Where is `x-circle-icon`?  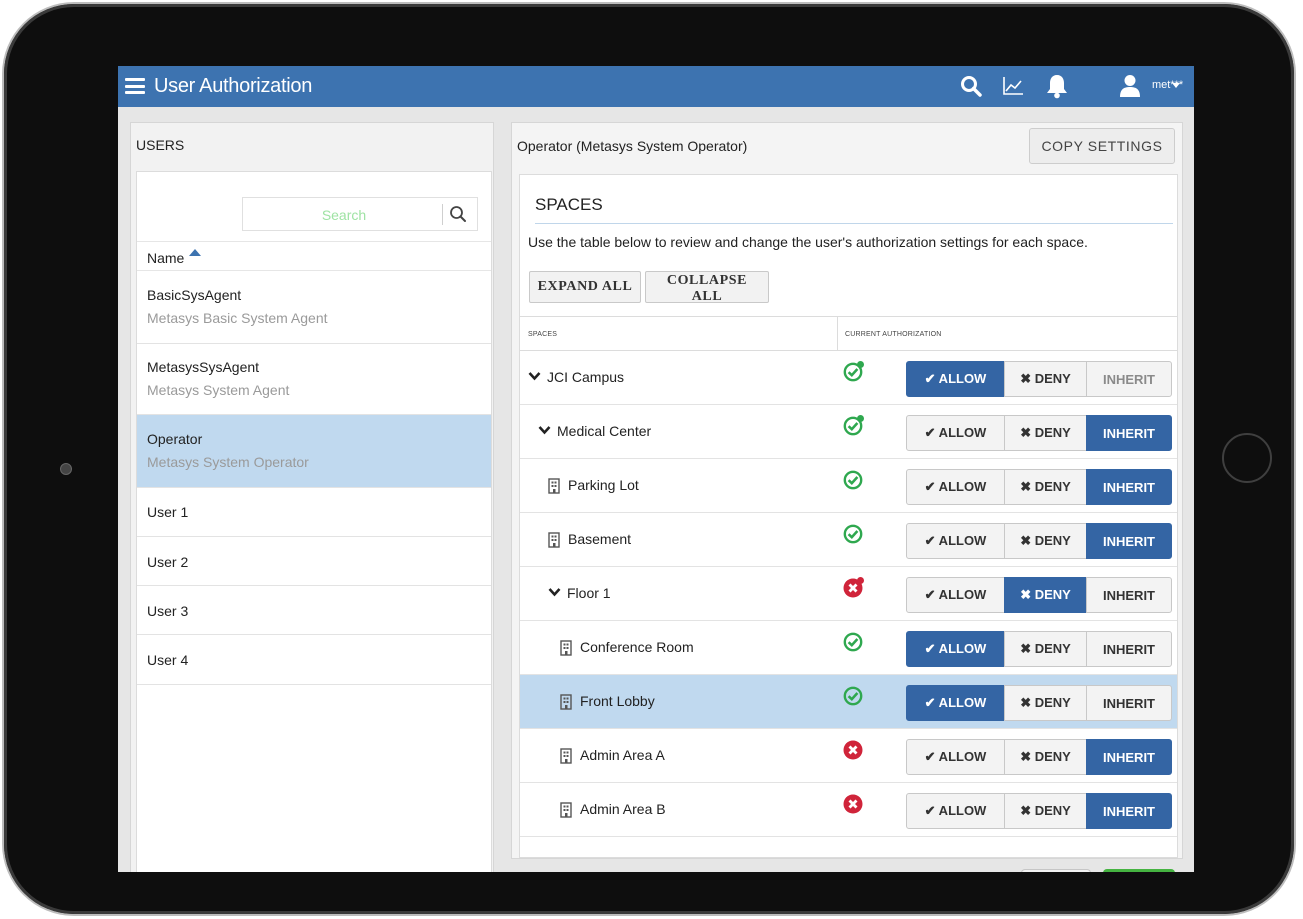 x-circle-icon is located at coordinates (853, 750).